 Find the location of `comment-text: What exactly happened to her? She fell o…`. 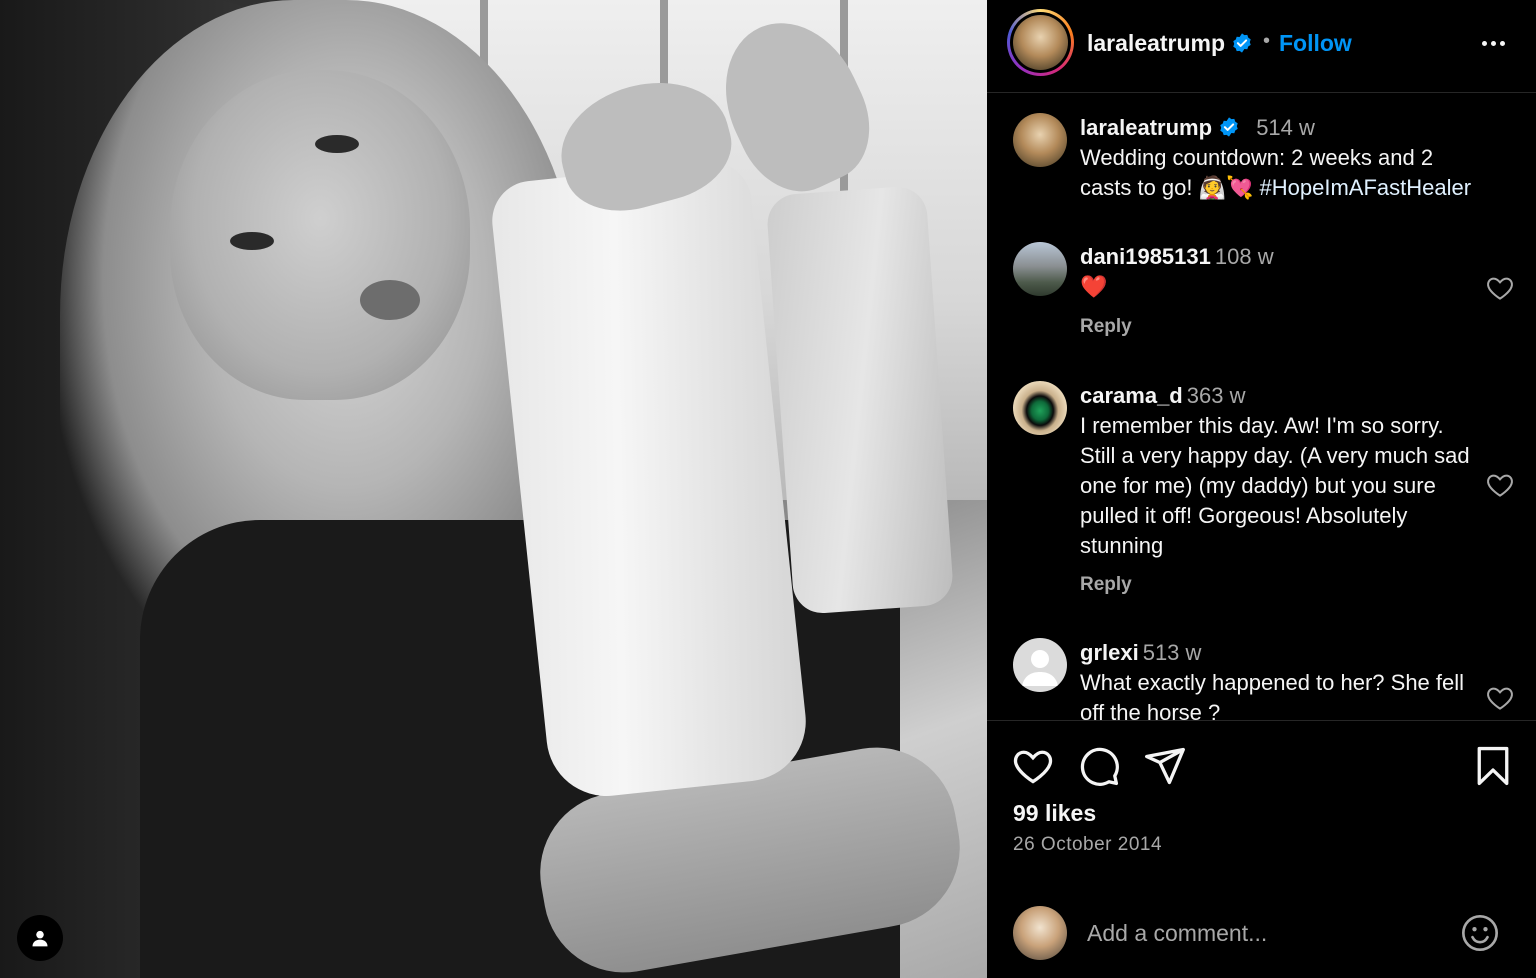

comment-text: What exactly happened to her? She fell o… is located at coordinates (1272, 695).